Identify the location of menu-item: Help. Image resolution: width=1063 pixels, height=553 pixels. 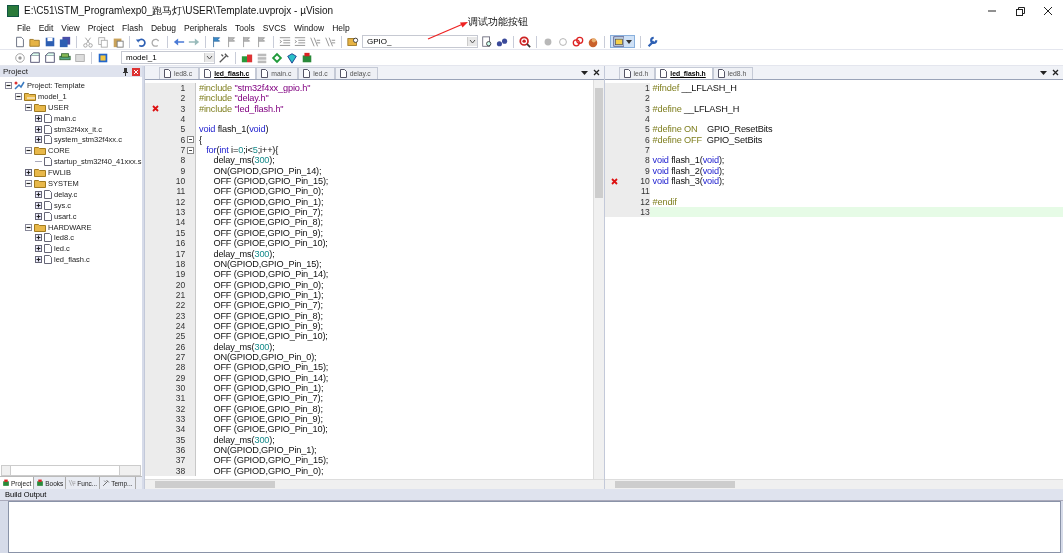
(341, 28).